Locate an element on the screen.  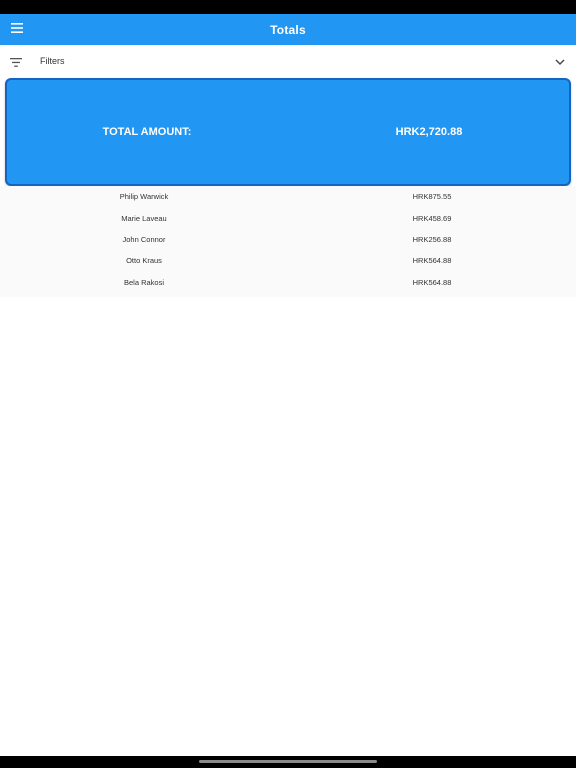
table-row: John Connor HRK256.88 is located at coordinates (288, 239).